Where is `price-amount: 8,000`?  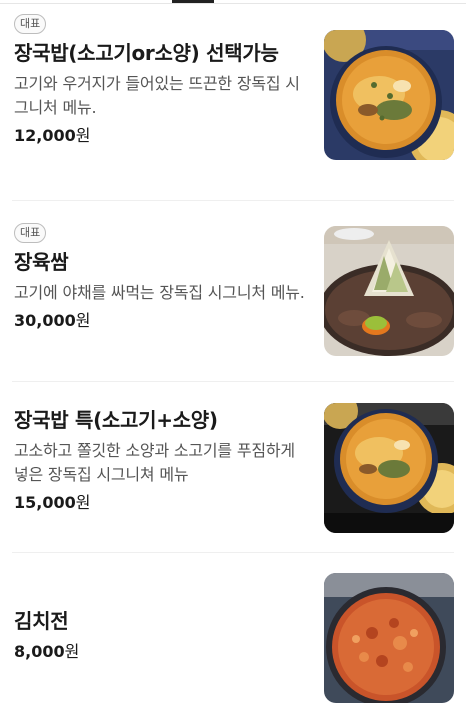 price-amount: 8,000 is located at coordinates (39, 651).